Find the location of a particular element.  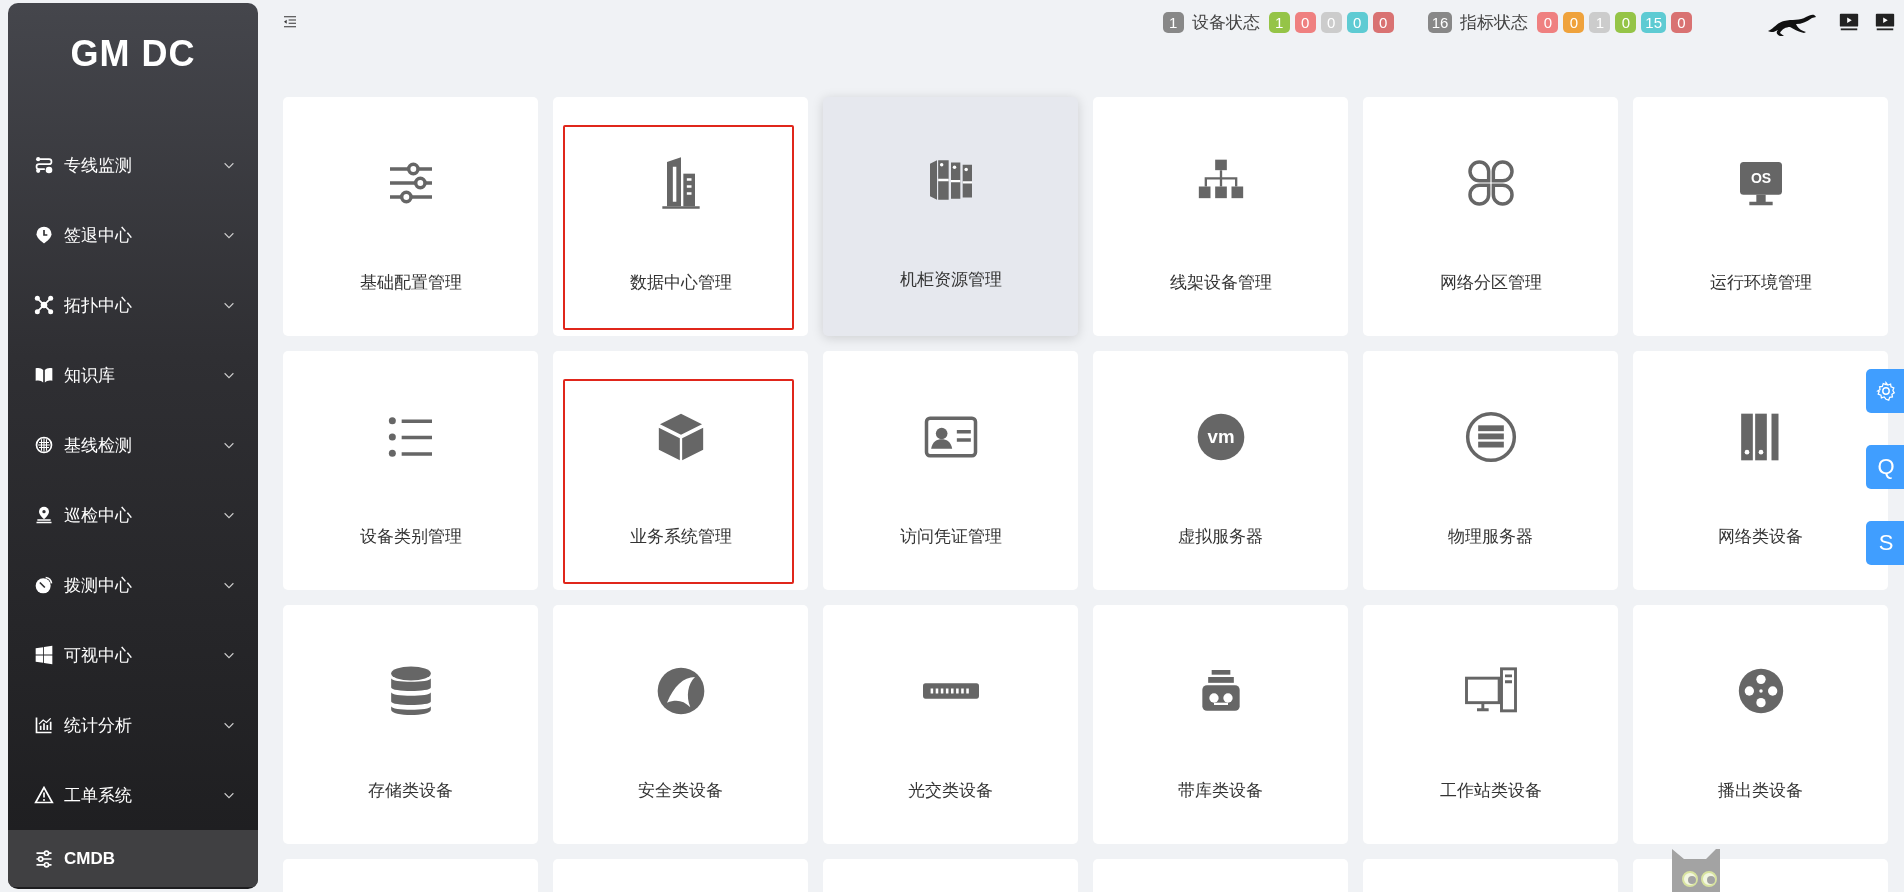

status-label: 指标状态 is located at coordinates (1494, 22).